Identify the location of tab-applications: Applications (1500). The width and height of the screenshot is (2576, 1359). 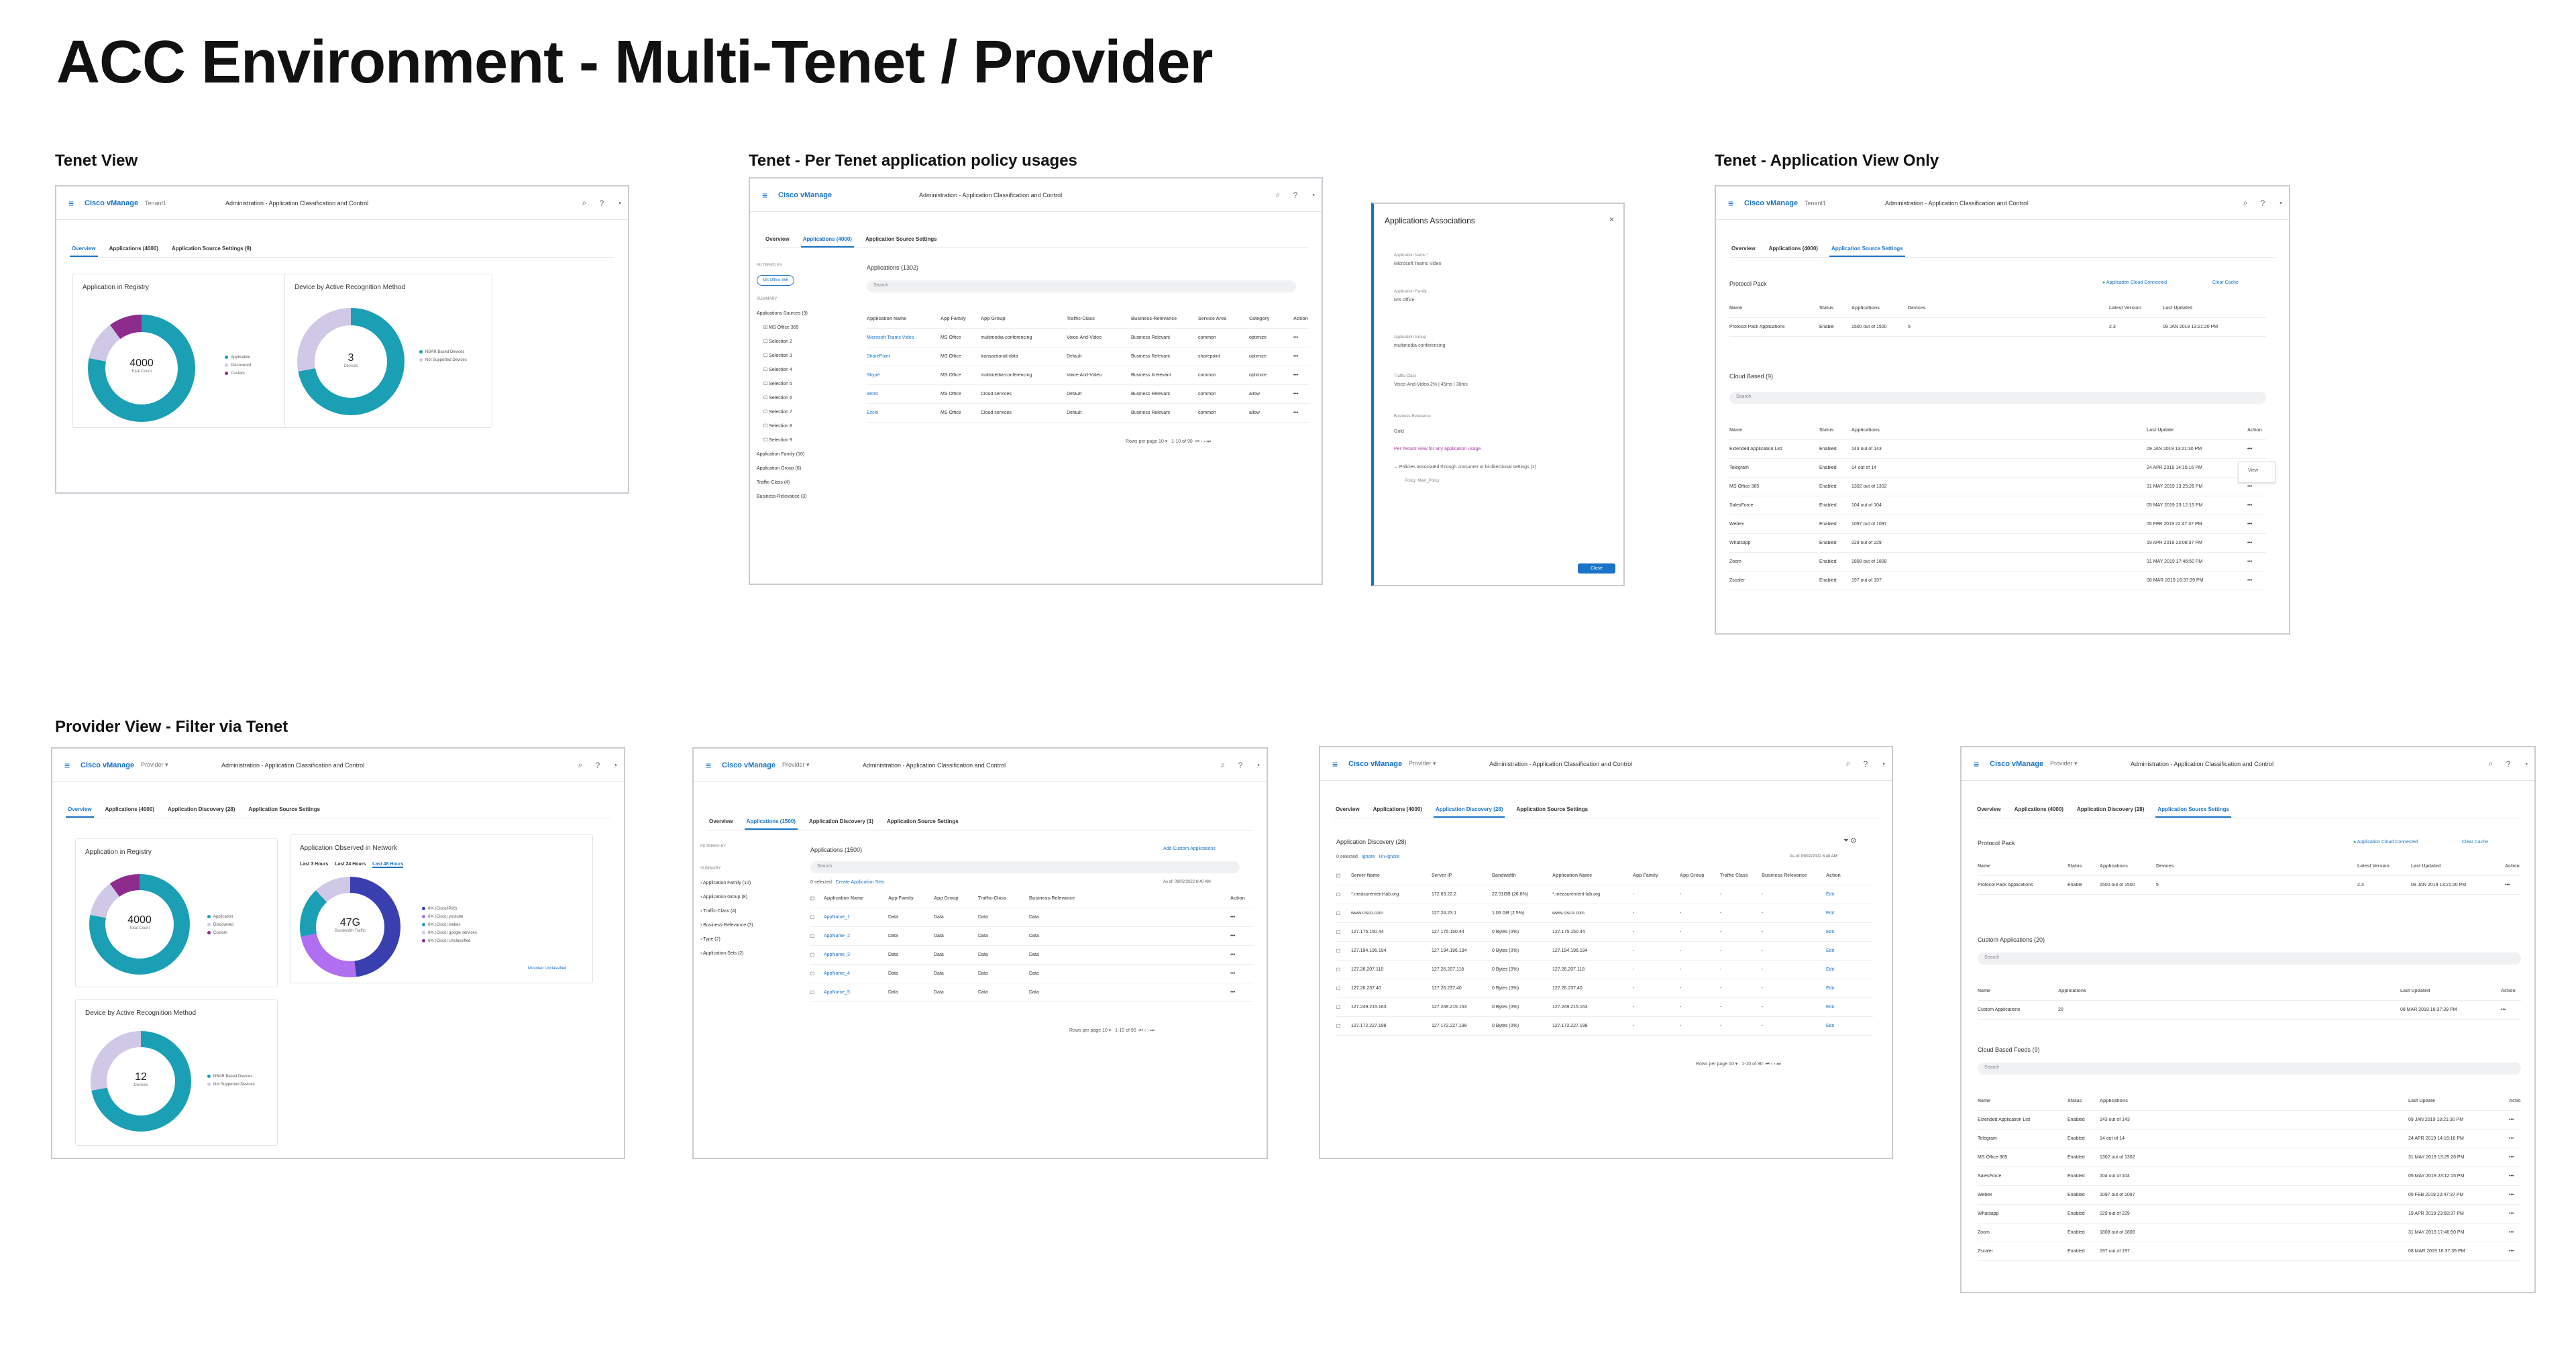
(771, 823).